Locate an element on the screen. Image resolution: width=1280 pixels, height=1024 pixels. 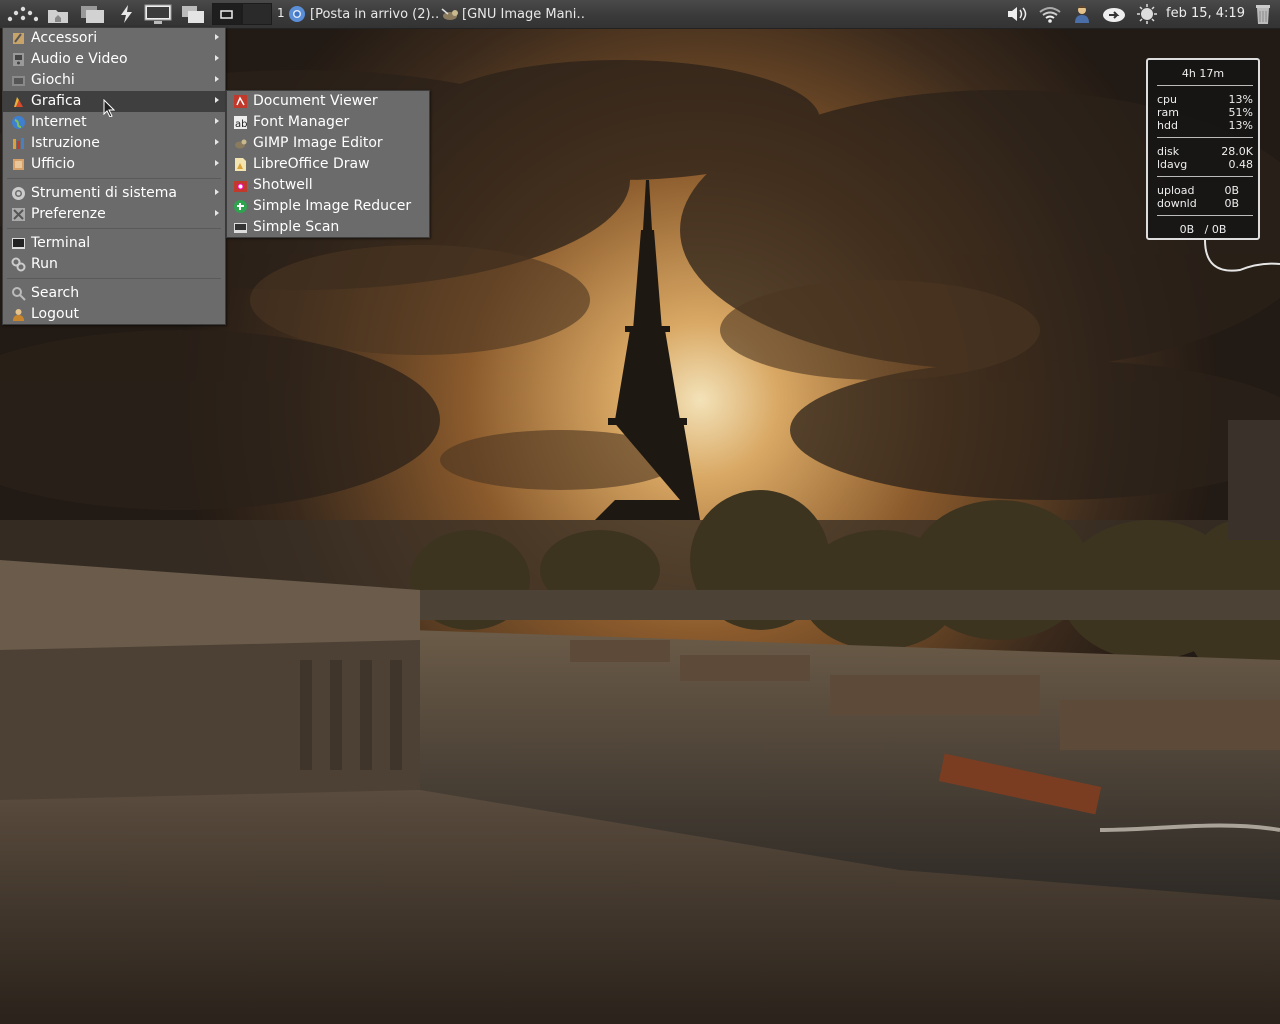
terminal-icon is located at coordinates (18, 243).